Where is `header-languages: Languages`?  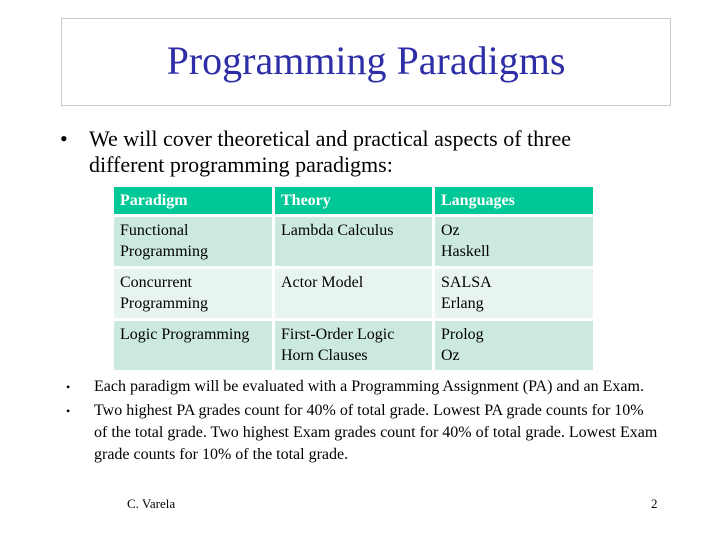
header-languages: Languages is located at coordinates (514, 200).